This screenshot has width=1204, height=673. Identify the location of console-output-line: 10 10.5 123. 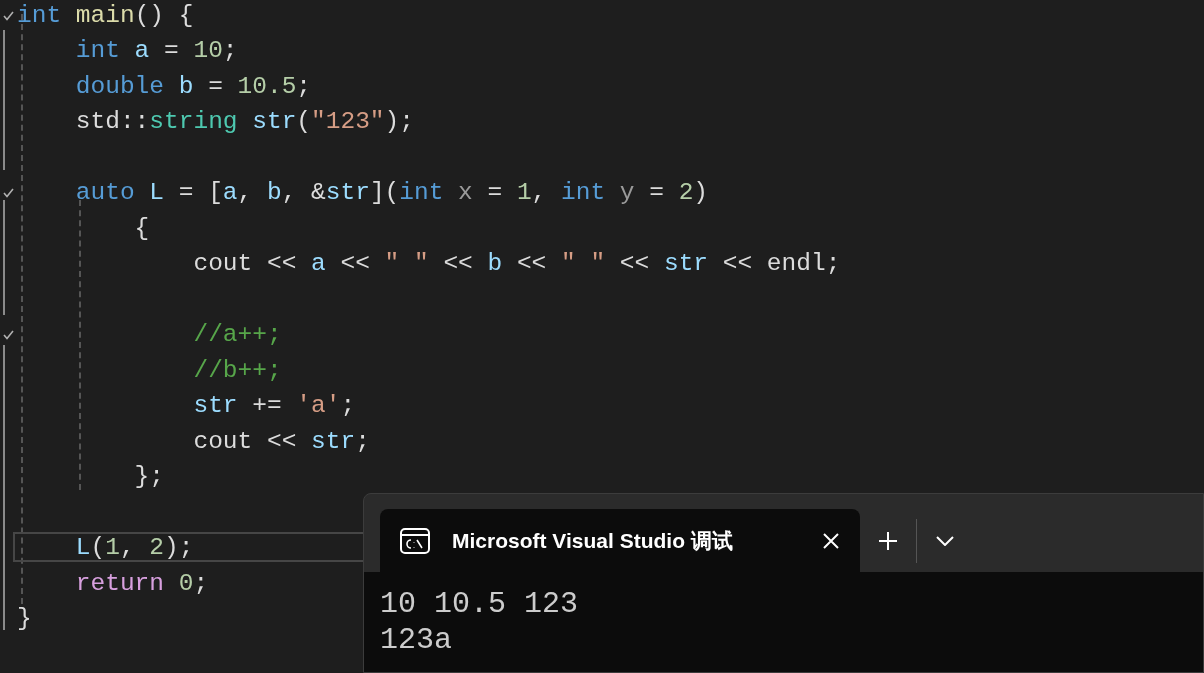
(479, 604).